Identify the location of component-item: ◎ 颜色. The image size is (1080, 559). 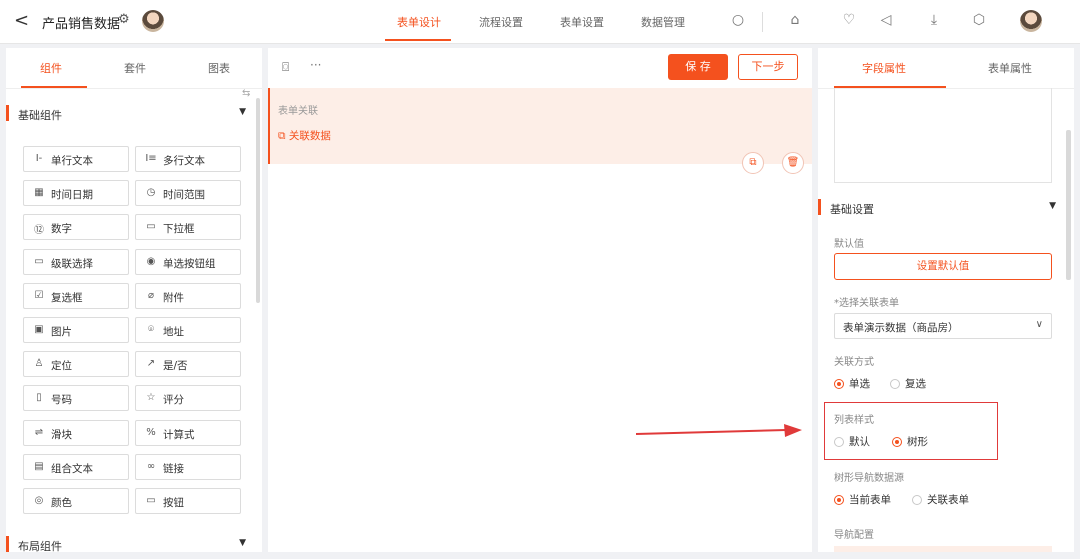
(76, 501).